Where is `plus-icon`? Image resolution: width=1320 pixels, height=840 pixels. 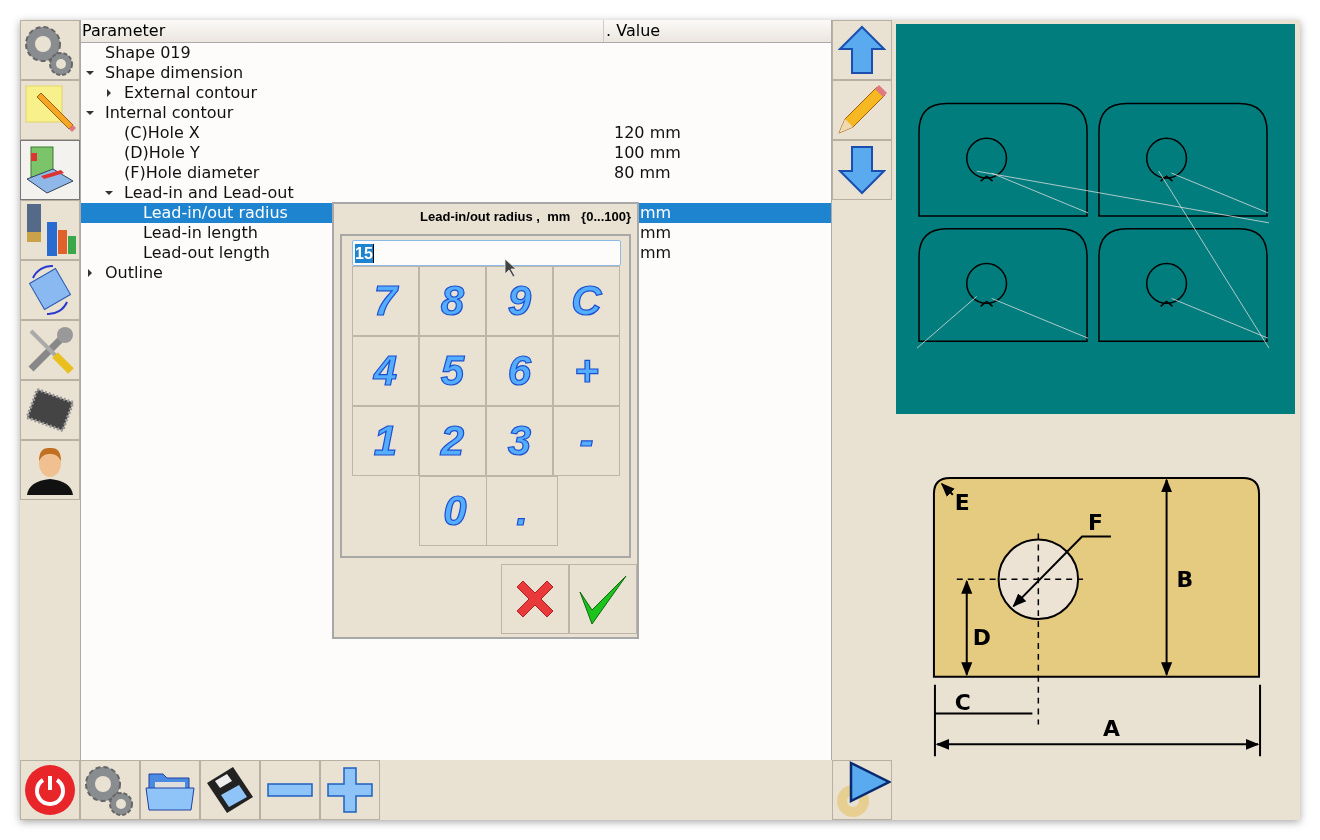 plus-icon is located at coordinates (350, 790).